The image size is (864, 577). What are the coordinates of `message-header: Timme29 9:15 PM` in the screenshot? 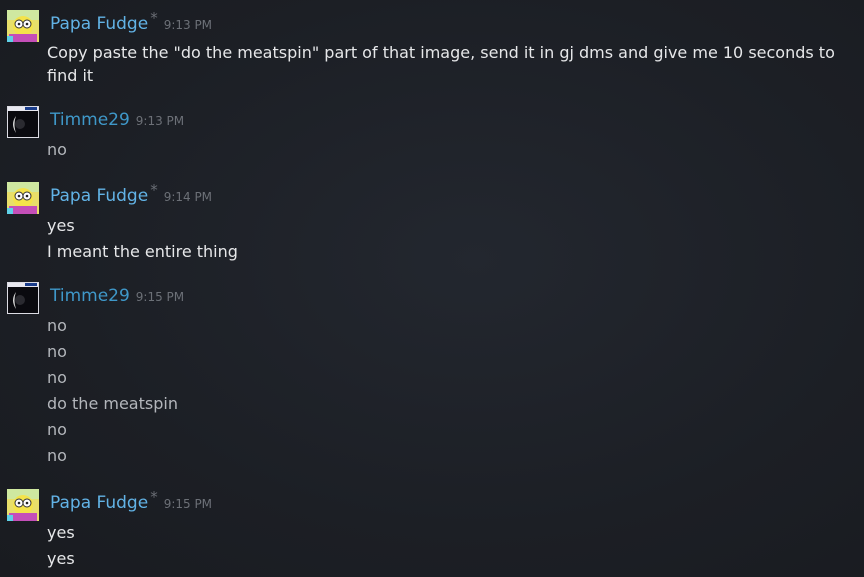 It's located at (117, 298).